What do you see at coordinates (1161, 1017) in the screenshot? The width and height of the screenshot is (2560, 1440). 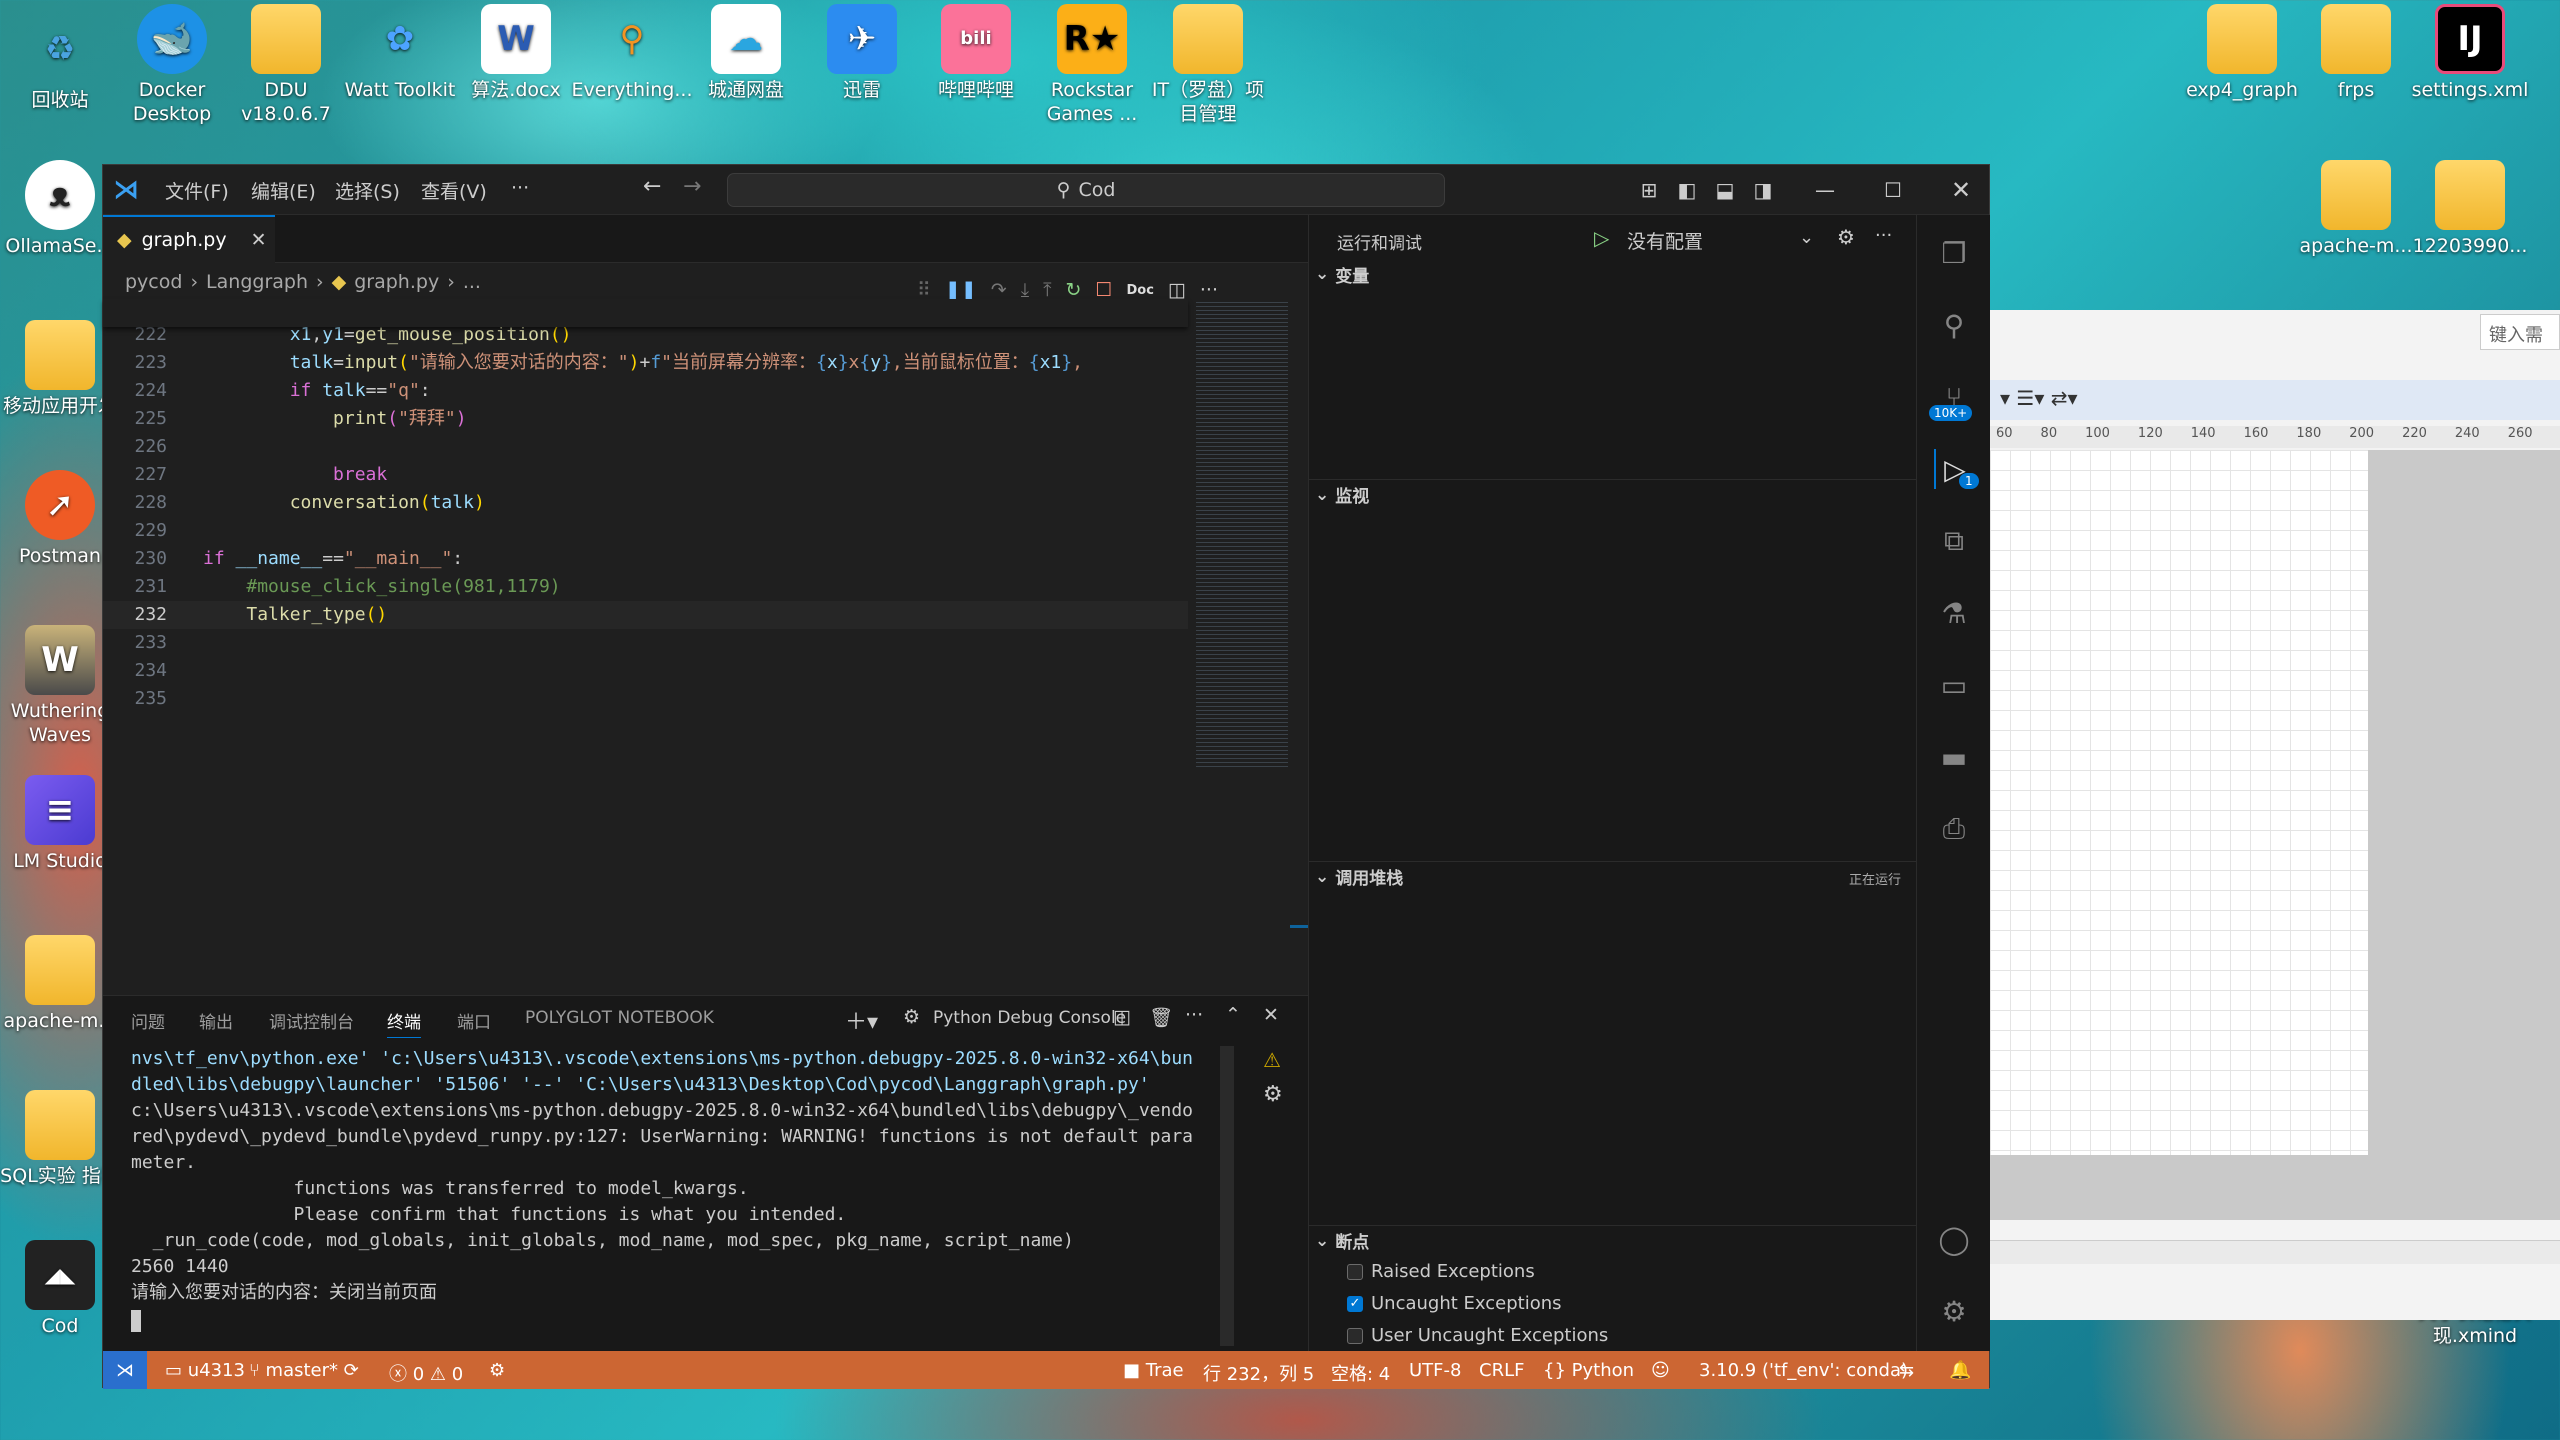 I see `trash-icon: 🗑` at bounding box center [1161, 1017].